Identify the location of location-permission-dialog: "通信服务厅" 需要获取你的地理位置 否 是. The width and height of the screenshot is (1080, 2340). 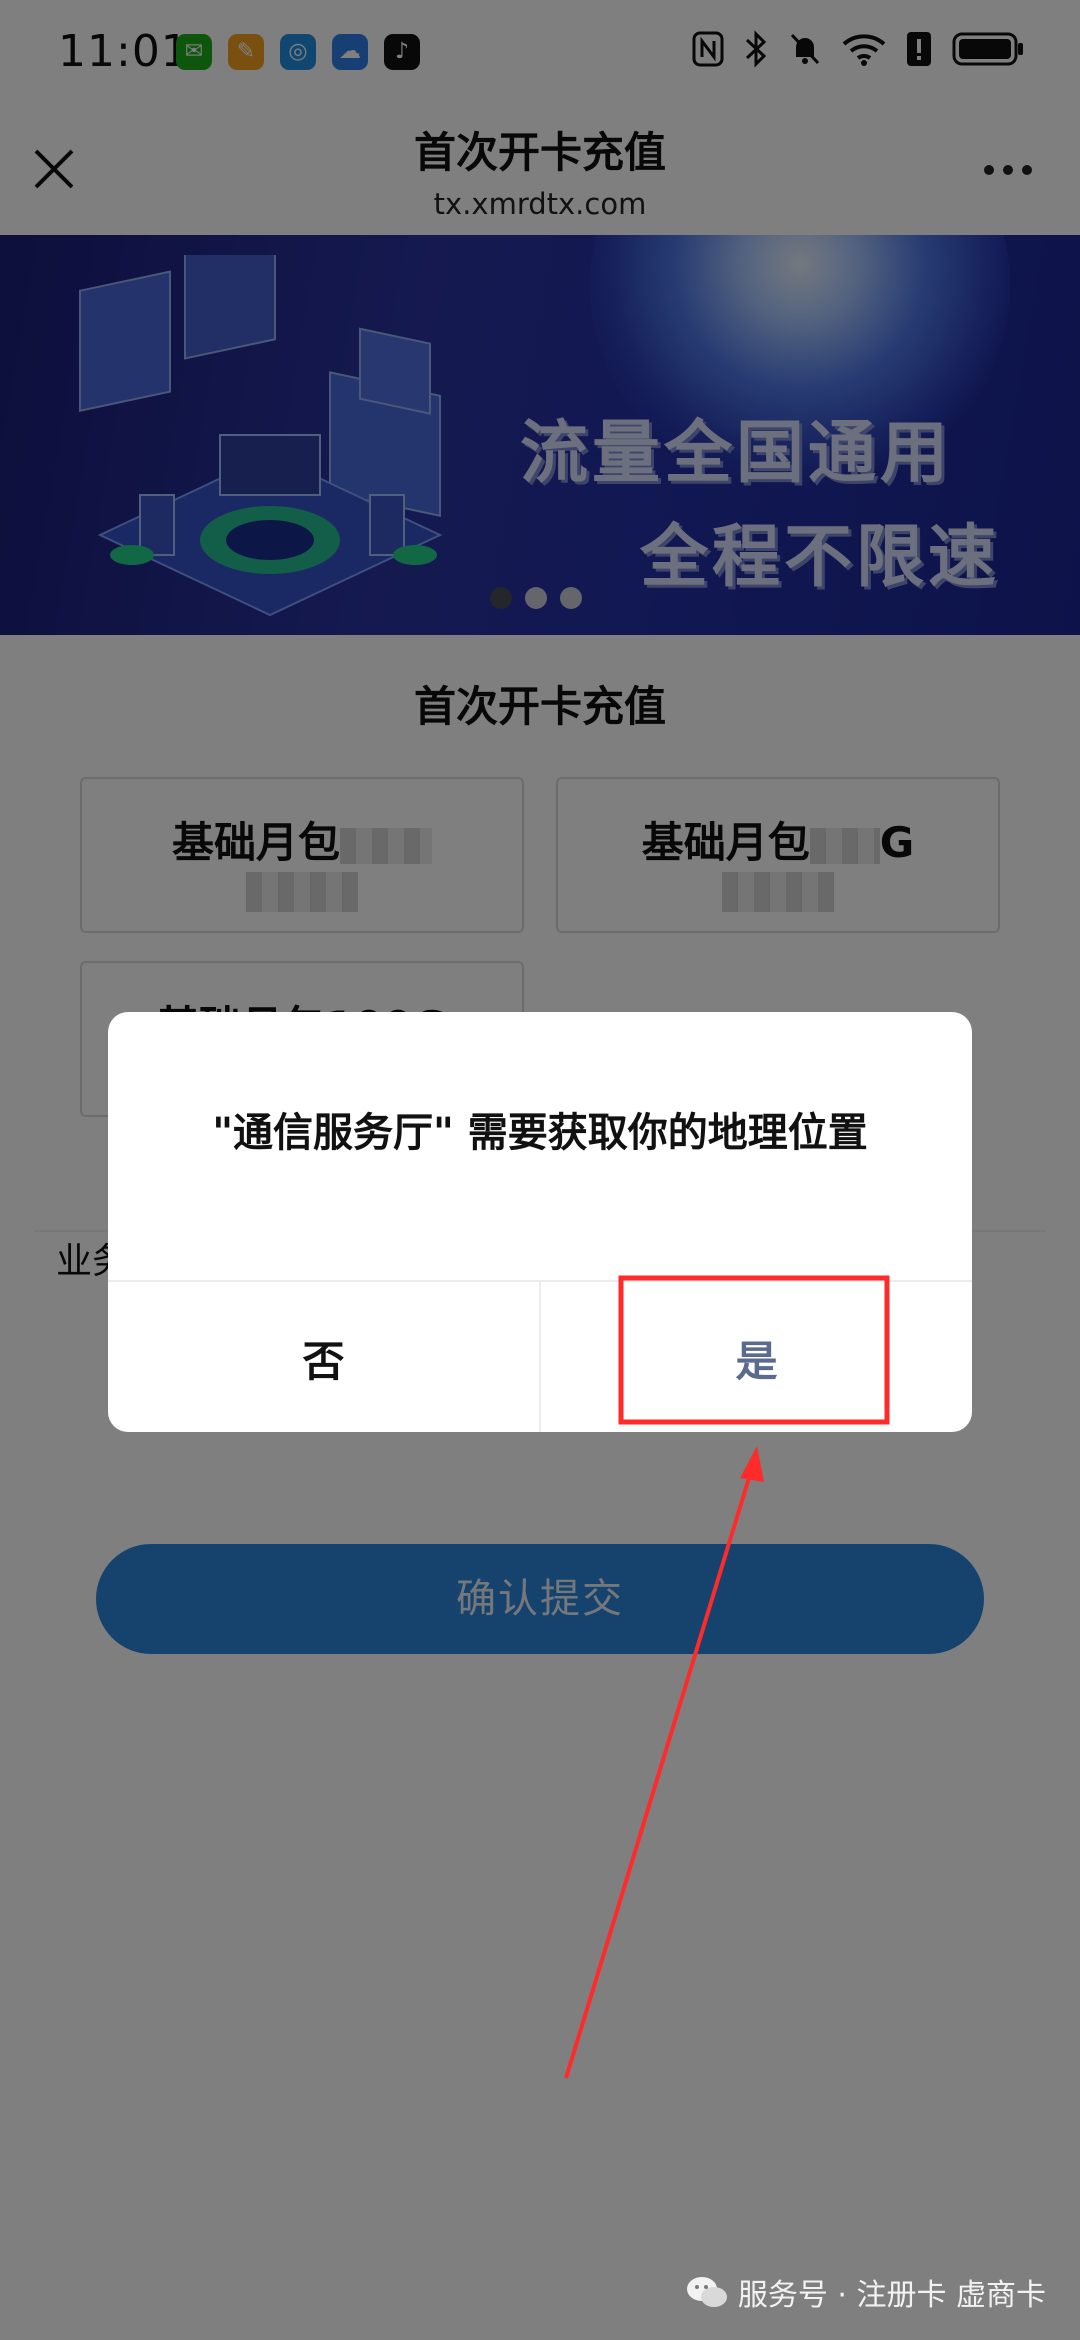
(540, 1222).